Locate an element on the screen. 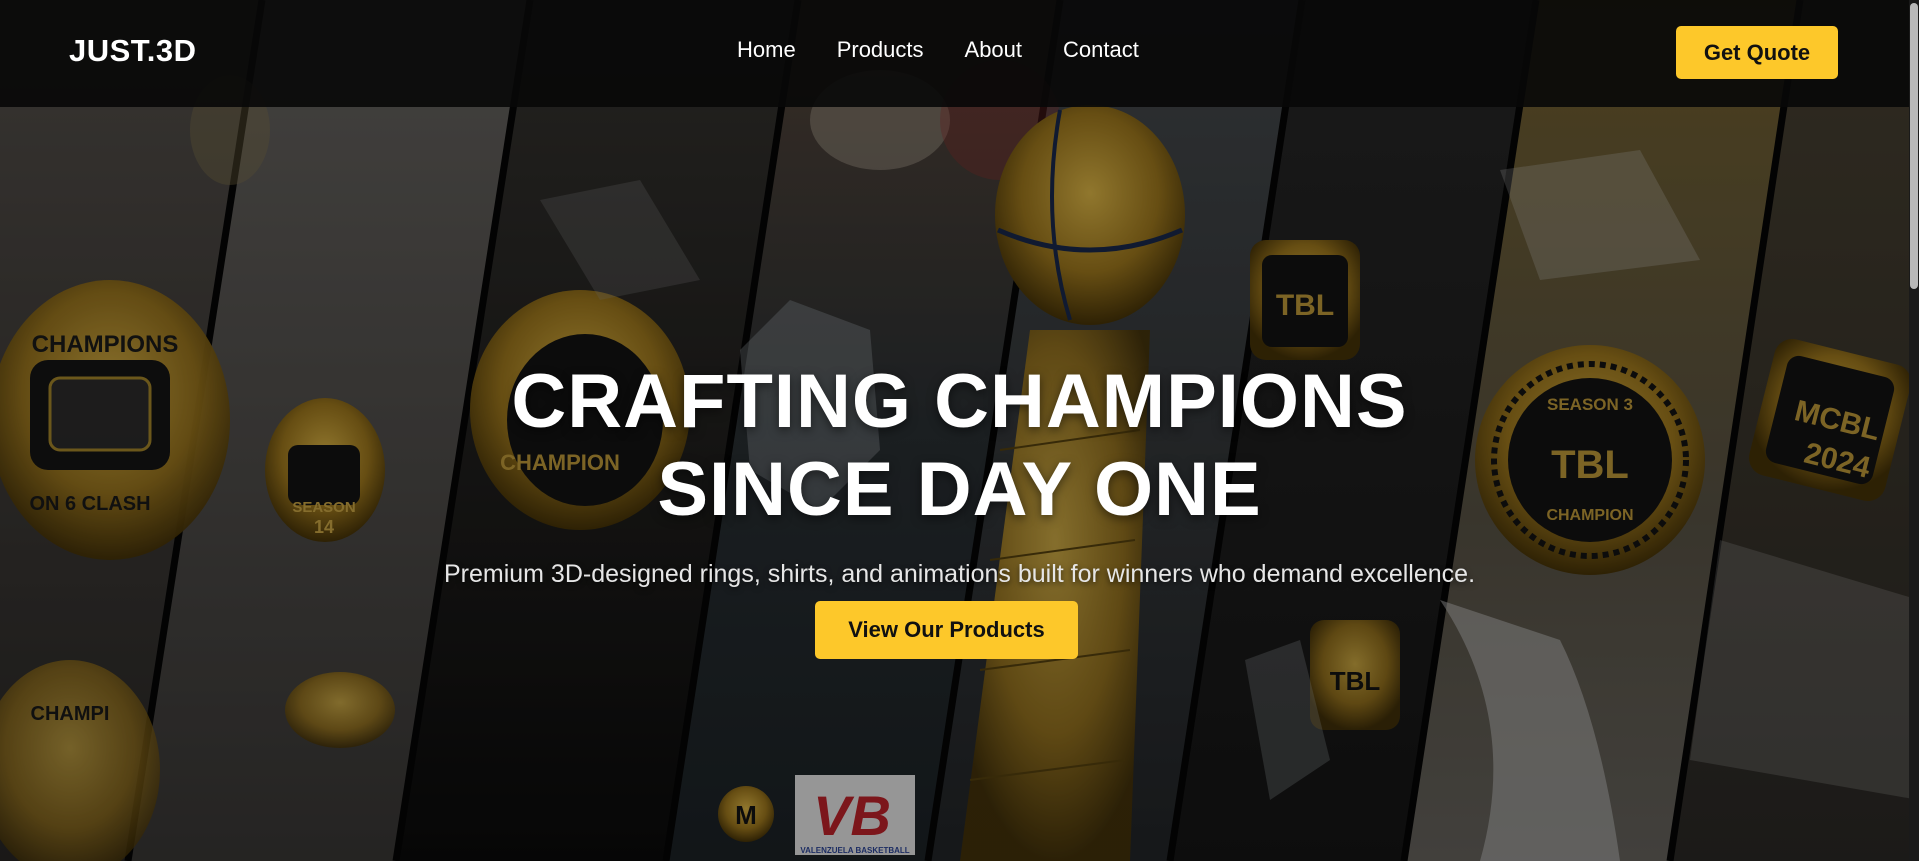 The width and height of the screenshot is (1919, 861). page-scrollbar is located at coordinates (1914, 430).